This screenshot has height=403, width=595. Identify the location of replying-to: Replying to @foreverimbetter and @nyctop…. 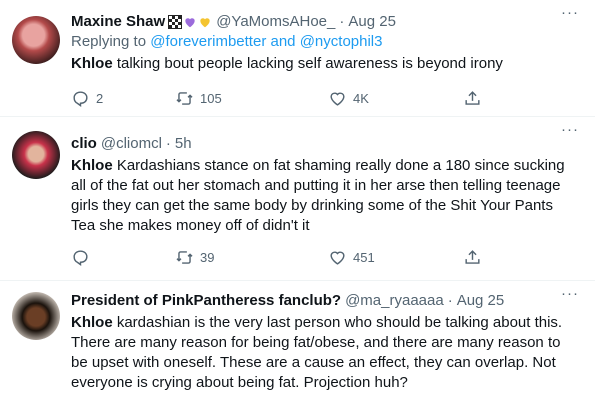
(326, 42).